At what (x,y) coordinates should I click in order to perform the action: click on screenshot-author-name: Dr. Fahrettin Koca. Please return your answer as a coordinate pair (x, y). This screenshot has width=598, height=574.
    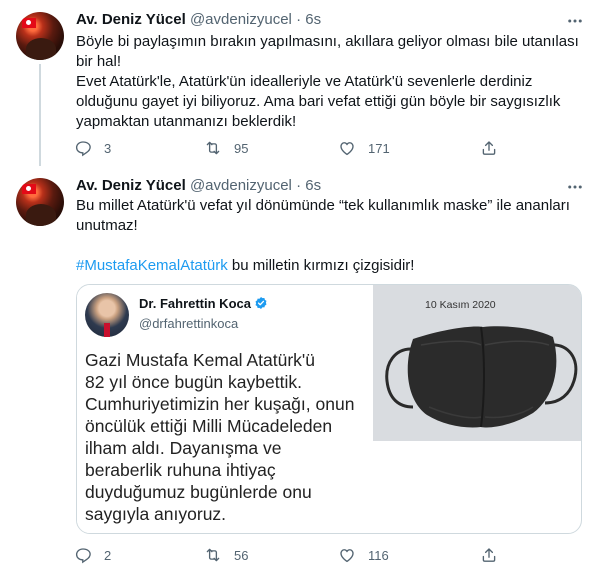
    Looking at the image, I should click on (203, 303).